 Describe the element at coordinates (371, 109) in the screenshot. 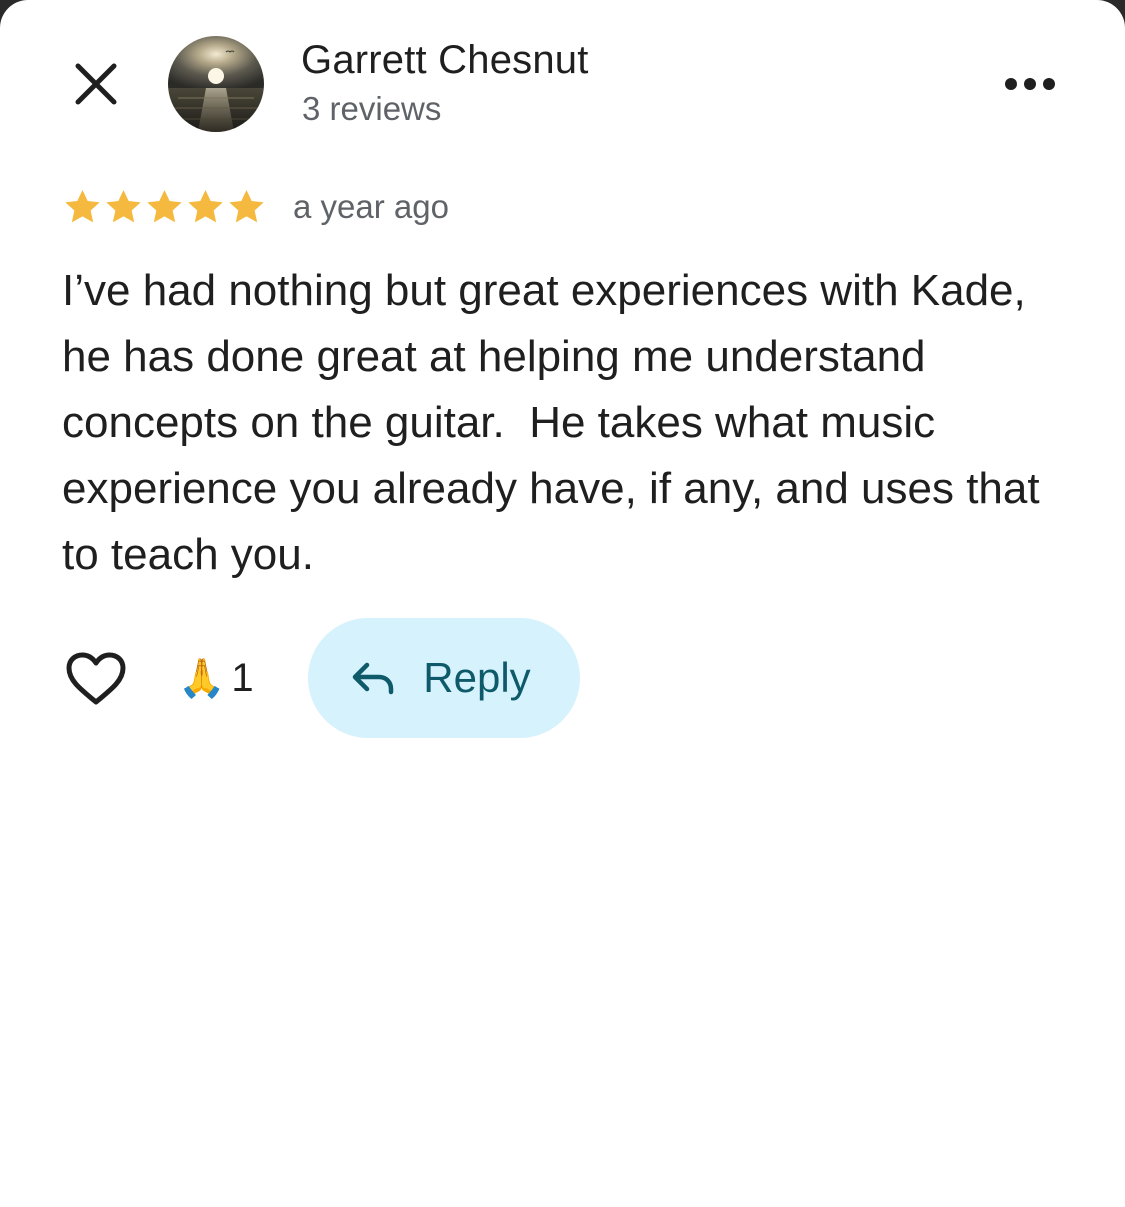

I see `author-review-count: 3 reviews` at that location.